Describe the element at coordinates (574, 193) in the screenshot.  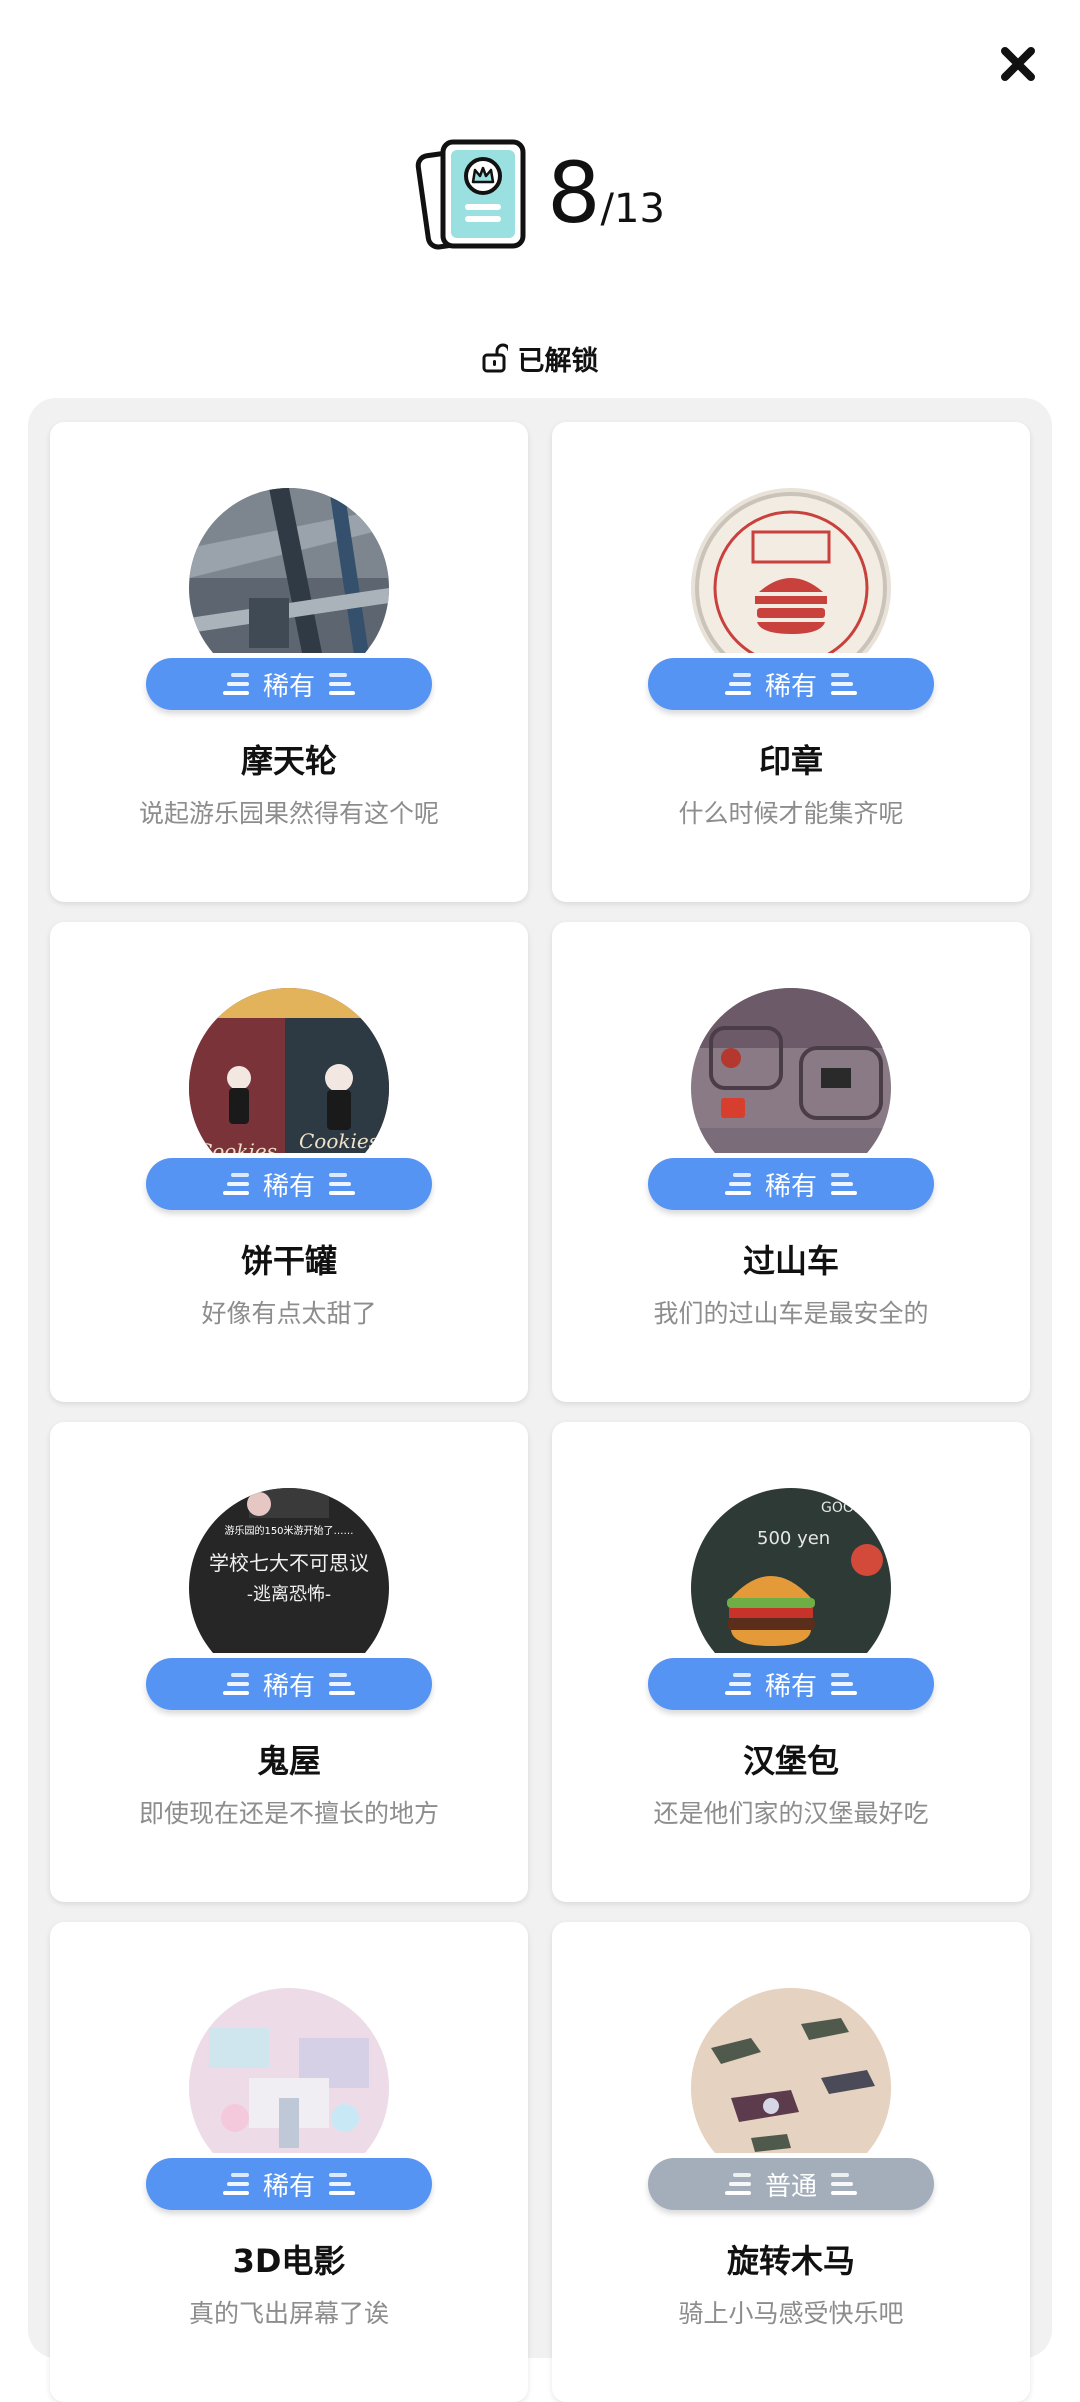
I see `count-current: 8` at that location.